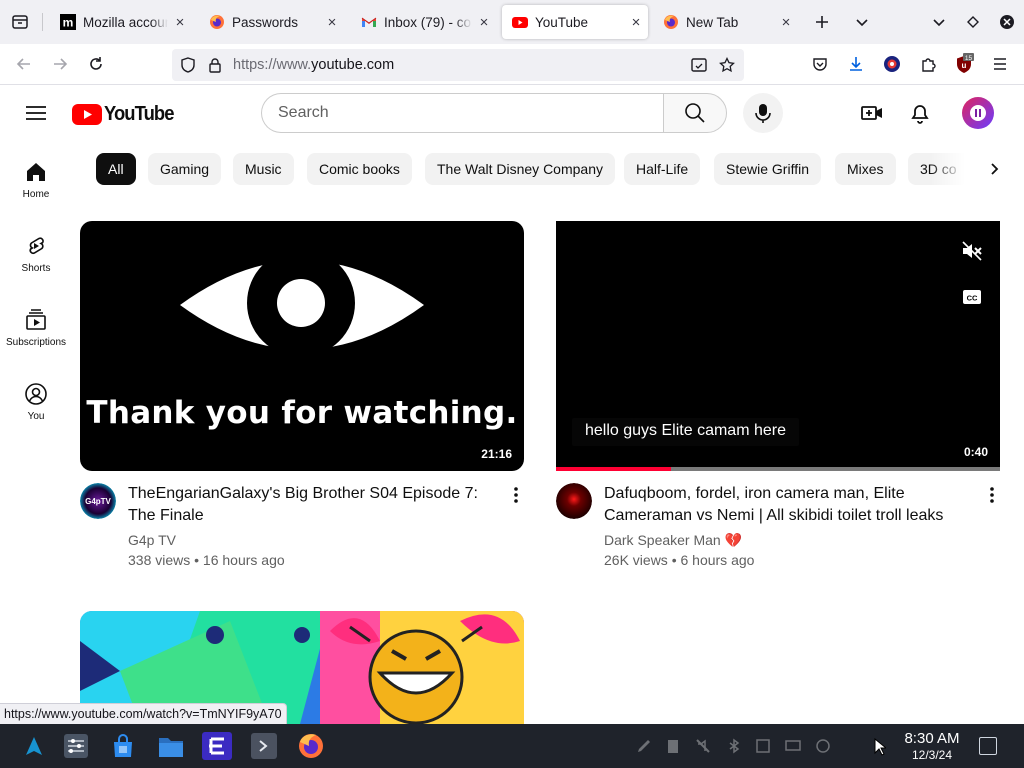 The image size is (1024, 768). I want to click on reader-view-icon, so click(699, 65).